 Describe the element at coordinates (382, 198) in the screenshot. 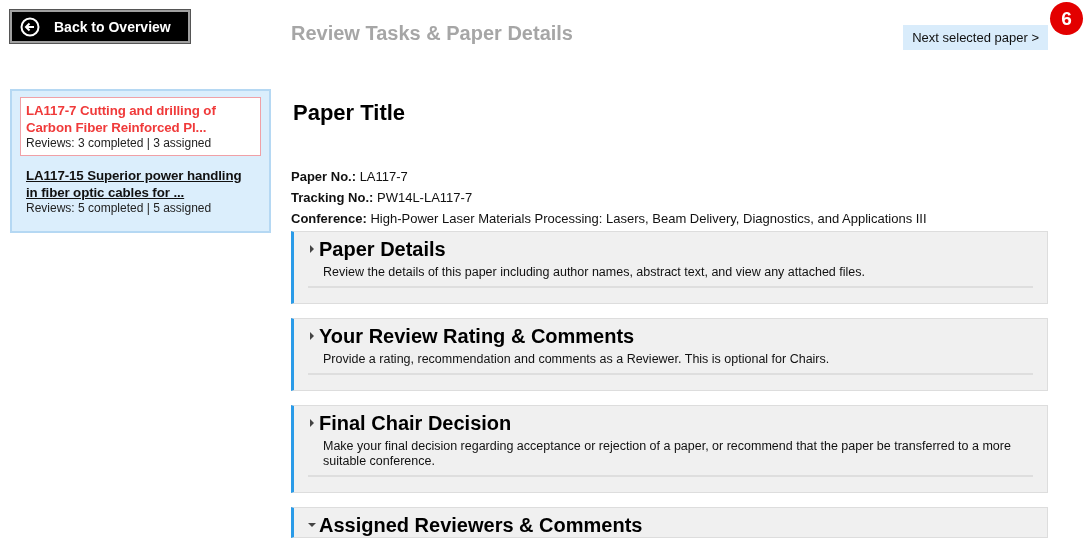

I see `detail-line: Tracking No.: PW14L-LA117-7` at that location.